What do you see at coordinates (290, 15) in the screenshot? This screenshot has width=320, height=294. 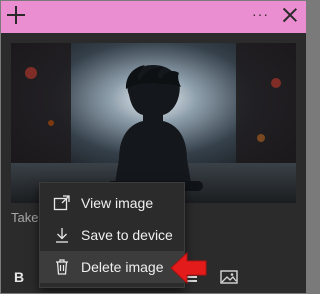 I see `close-icon` at bounding box center [290, 15].